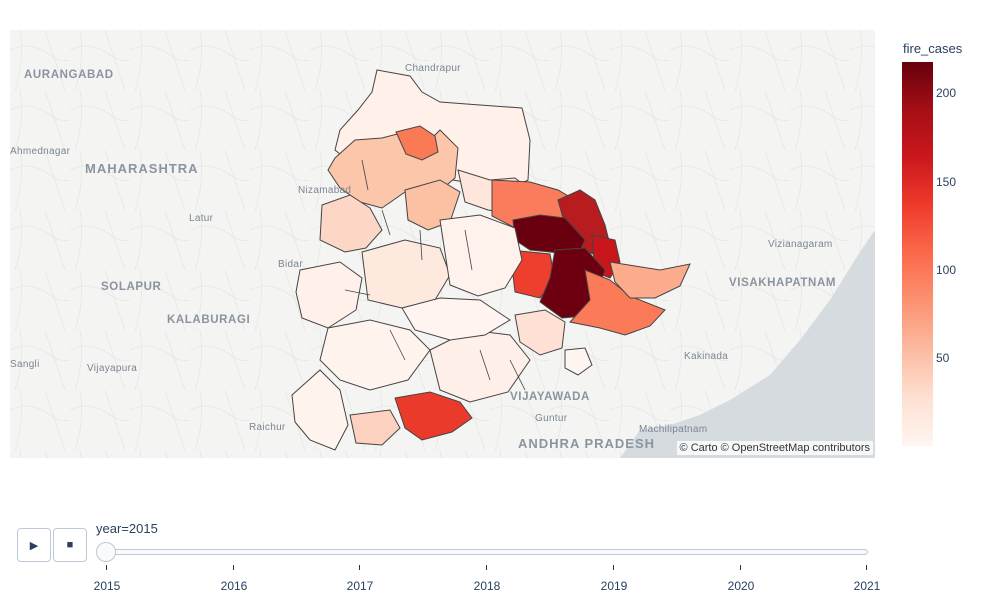  What do you see at coordinates (267, 427) in the screenshot?
I see `svg-text: Raichur` at bounding box center [267, 427].